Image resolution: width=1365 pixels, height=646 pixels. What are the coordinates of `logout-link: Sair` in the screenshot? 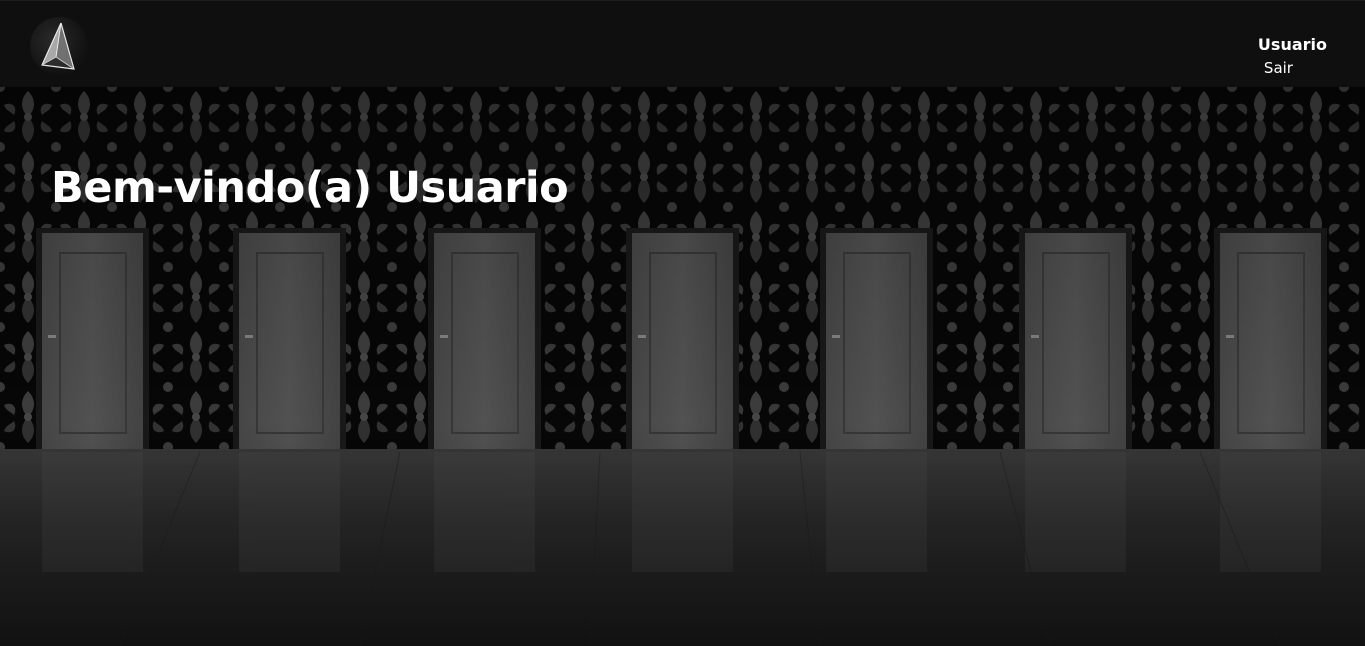 It's located at (1295, 68).